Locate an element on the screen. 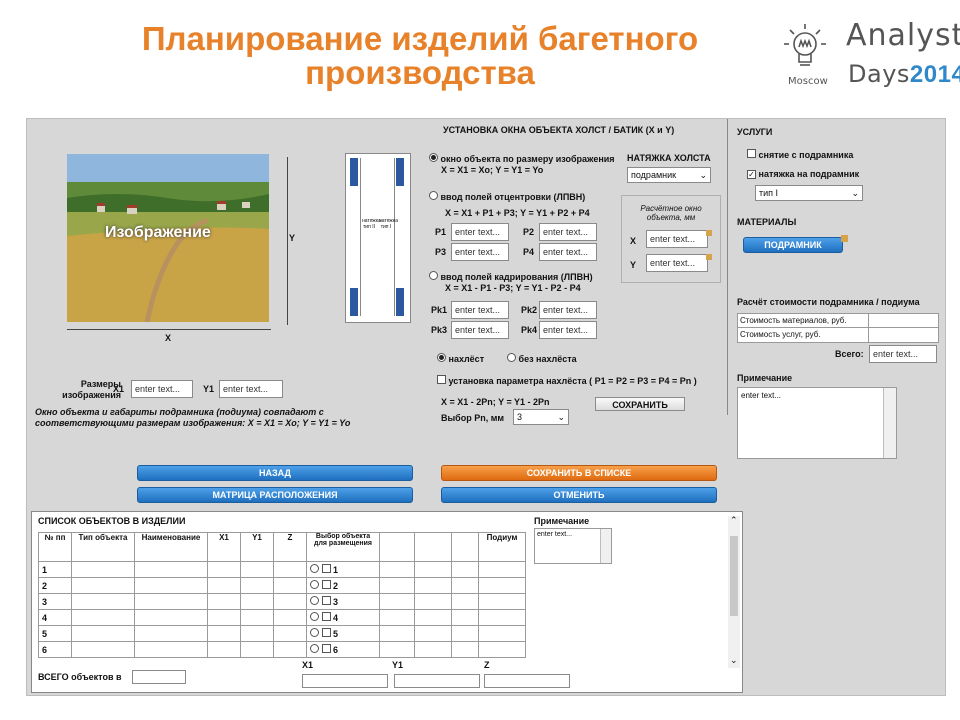  cost-row-services: Стоимость услуг, руб. is located at coordinates (780, 334).